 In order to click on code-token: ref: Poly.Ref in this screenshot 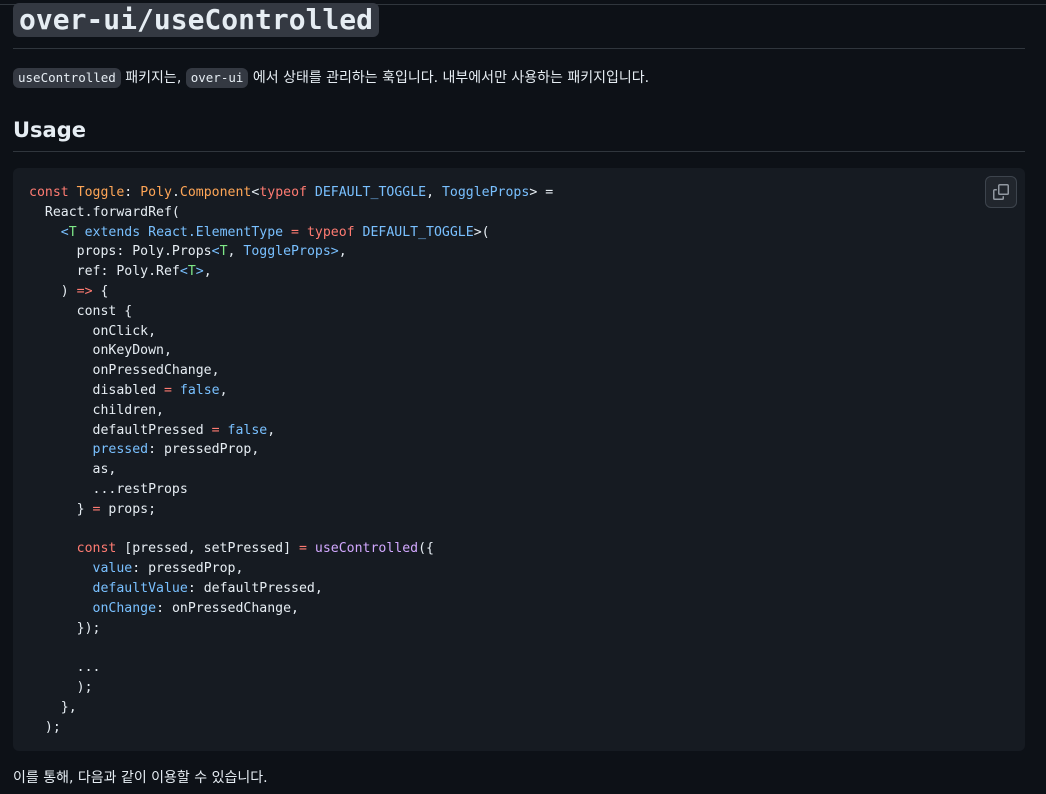, I will do `click(104, 272)`.